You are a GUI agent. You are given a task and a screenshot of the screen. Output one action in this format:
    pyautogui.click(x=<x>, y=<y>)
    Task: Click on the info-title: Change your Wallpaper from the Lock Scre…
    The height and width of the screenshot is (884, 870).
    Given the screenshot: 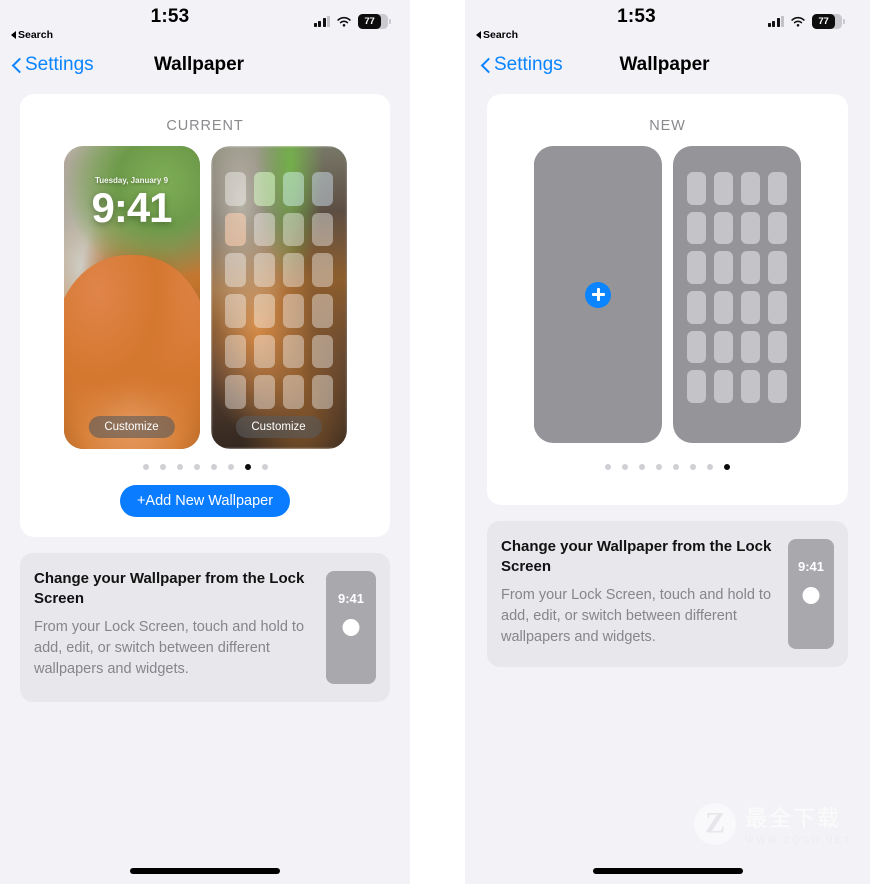 What is the action you would take?
    pyautogui.click(x=636, y=556)
    